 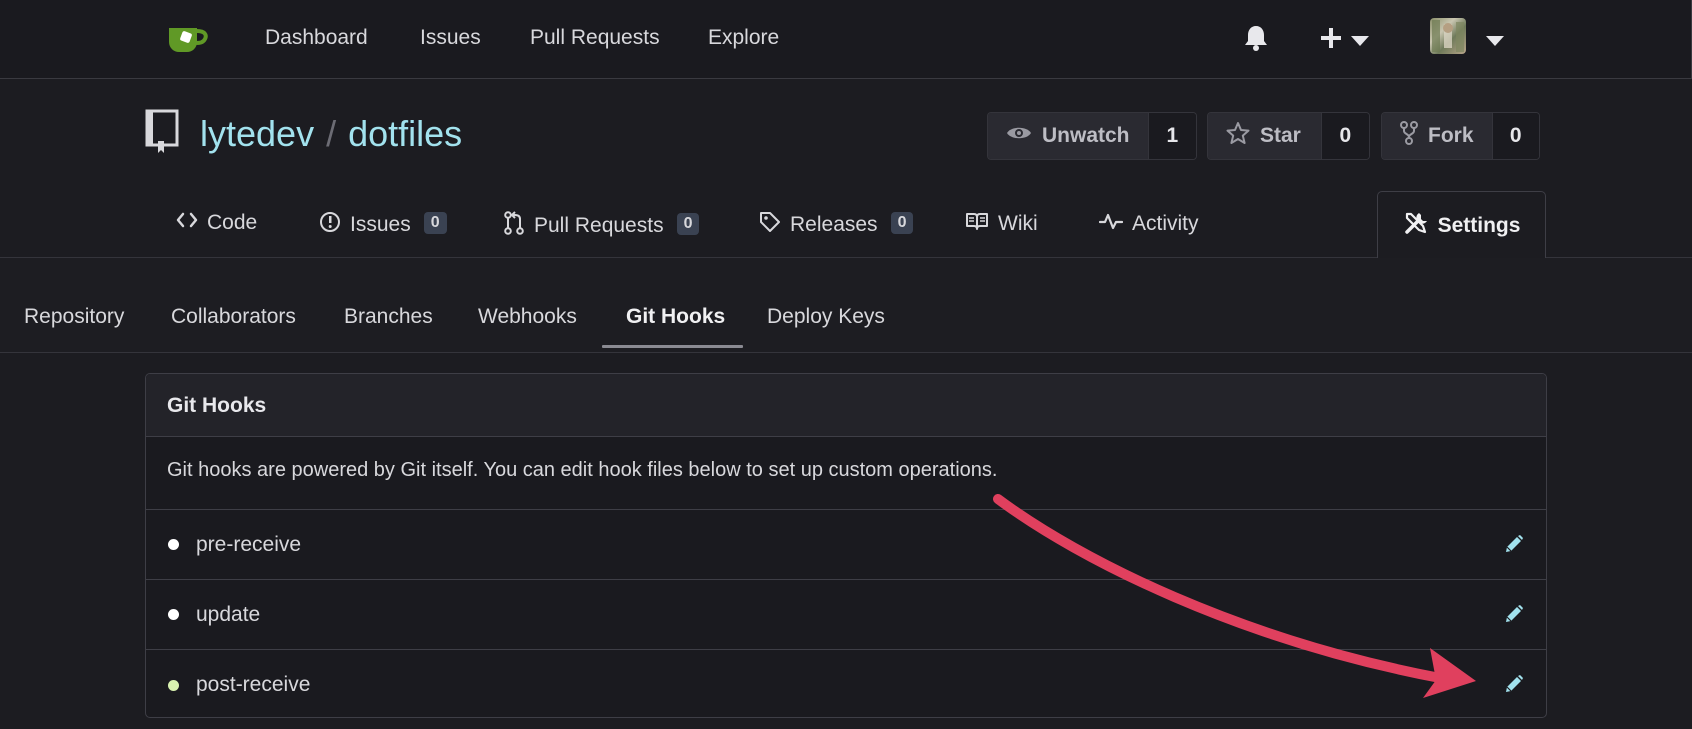 What do you see at coordinates (770, 225) in the screenshot?
I see `tag-icon` at bounding box center [770, 225].